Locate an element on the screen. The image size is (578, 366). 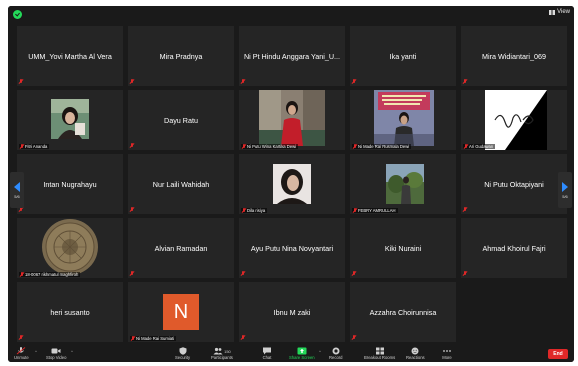
view-label: View is located at coordinates (563, 12).